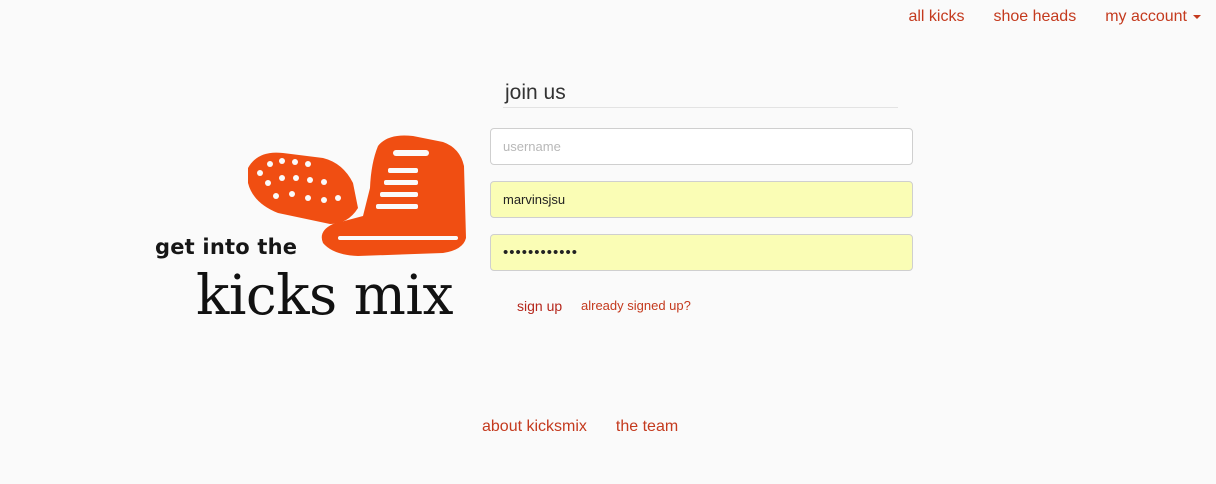 The width and height of the screenshot is (1216, 484). Describe the element at coordinates (539, 306) in the screenshot. I see `sign-up-button: sign up` at that location.